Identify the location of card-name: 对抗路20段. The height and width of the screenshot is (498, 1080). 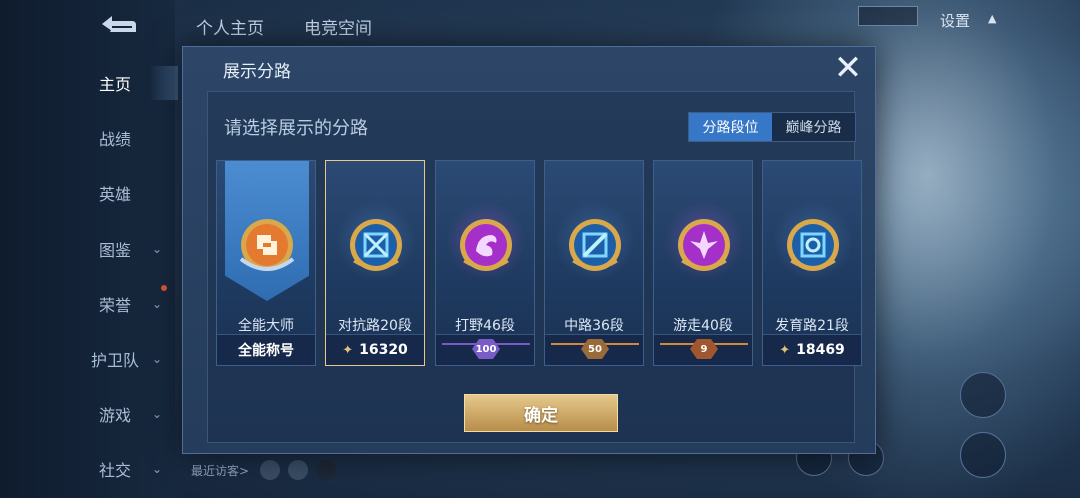
(375, 326).